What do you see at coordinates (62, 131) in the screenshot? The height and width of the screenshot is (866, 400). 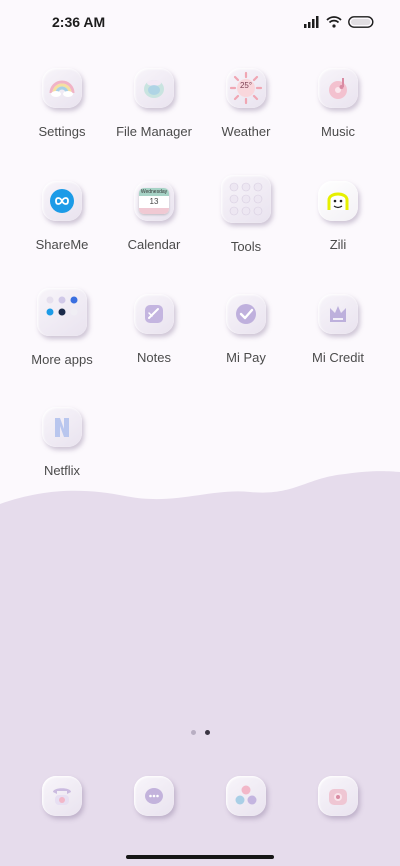 I see `app-label: Settings` at bounding box center [62, 131].